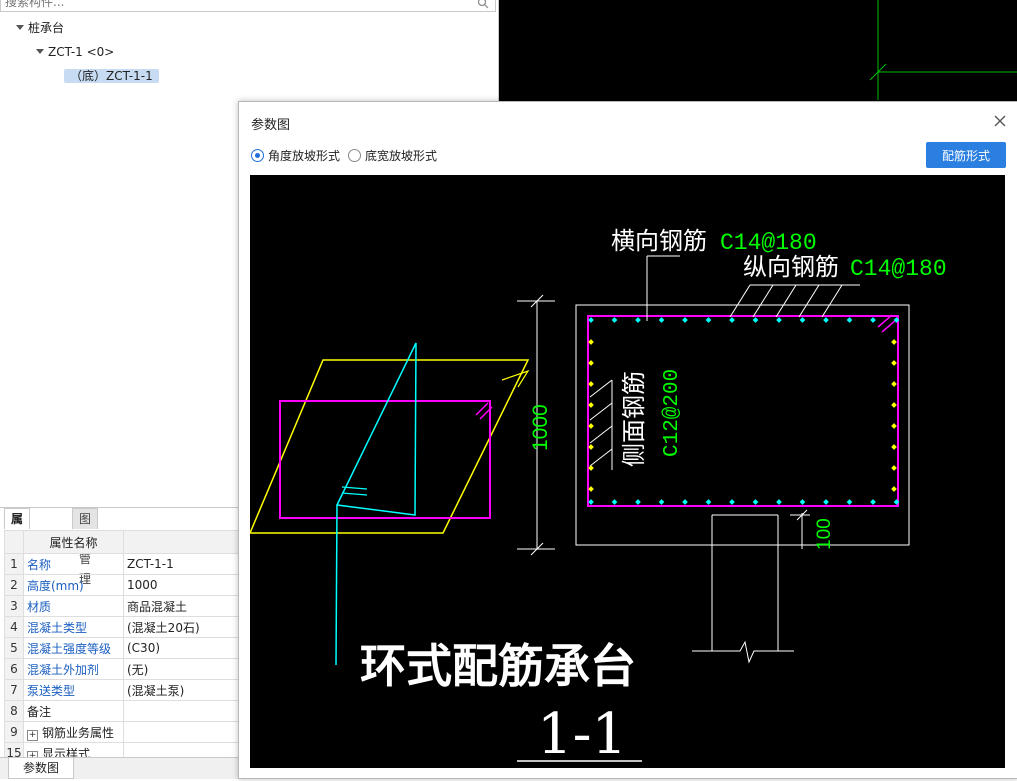 The height and width of the screenshot is (781, 1017). I want to click on row-name: 名称, so click(73, 564).